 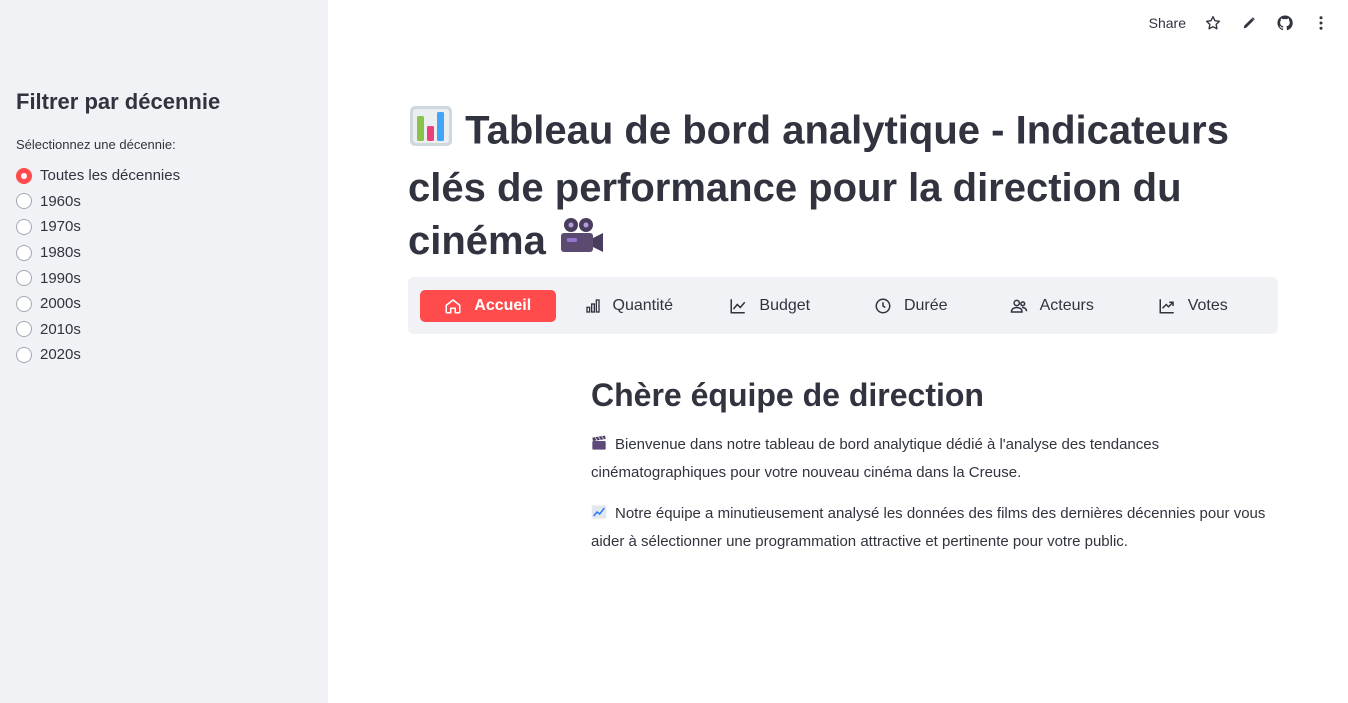 What do you see at coordinates (453, 305) in the screenshot?
I see `home-icon` at bounding box center [453, 305].